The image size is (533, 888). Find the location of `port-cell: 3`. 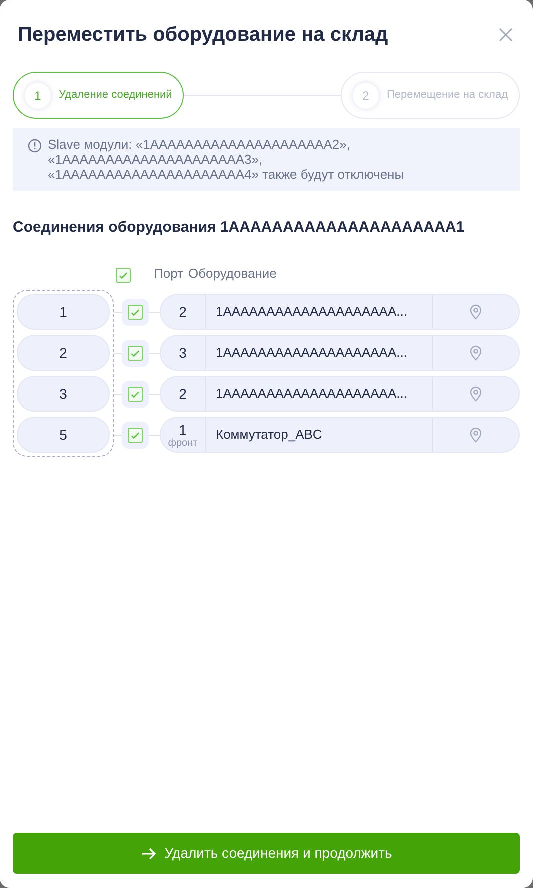

port-cell: 3 is located at coordinates (63, 394).